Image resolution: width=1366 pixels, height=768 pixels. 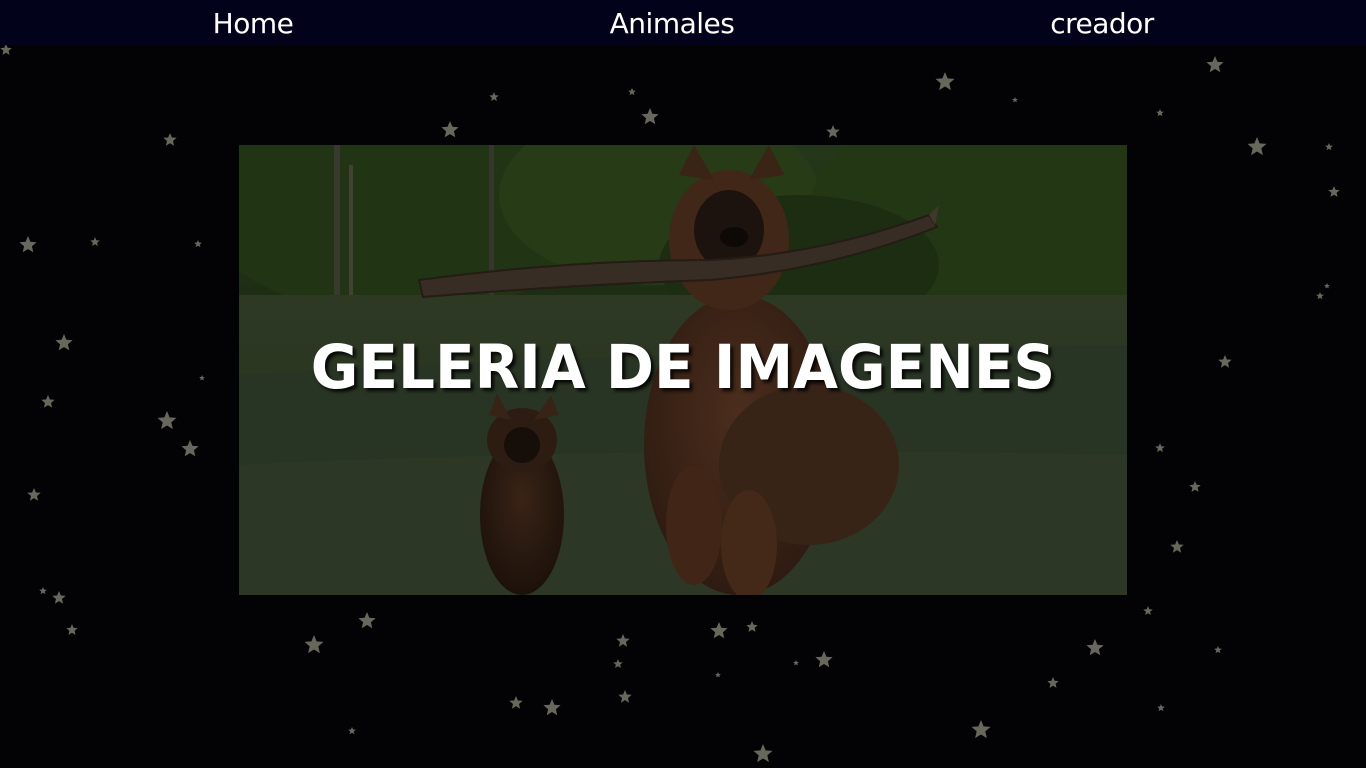 What do you see at coordinates (253, 22) in the screenshot?
I see `nav-link-home: Home` at bounding box center [253, 22].